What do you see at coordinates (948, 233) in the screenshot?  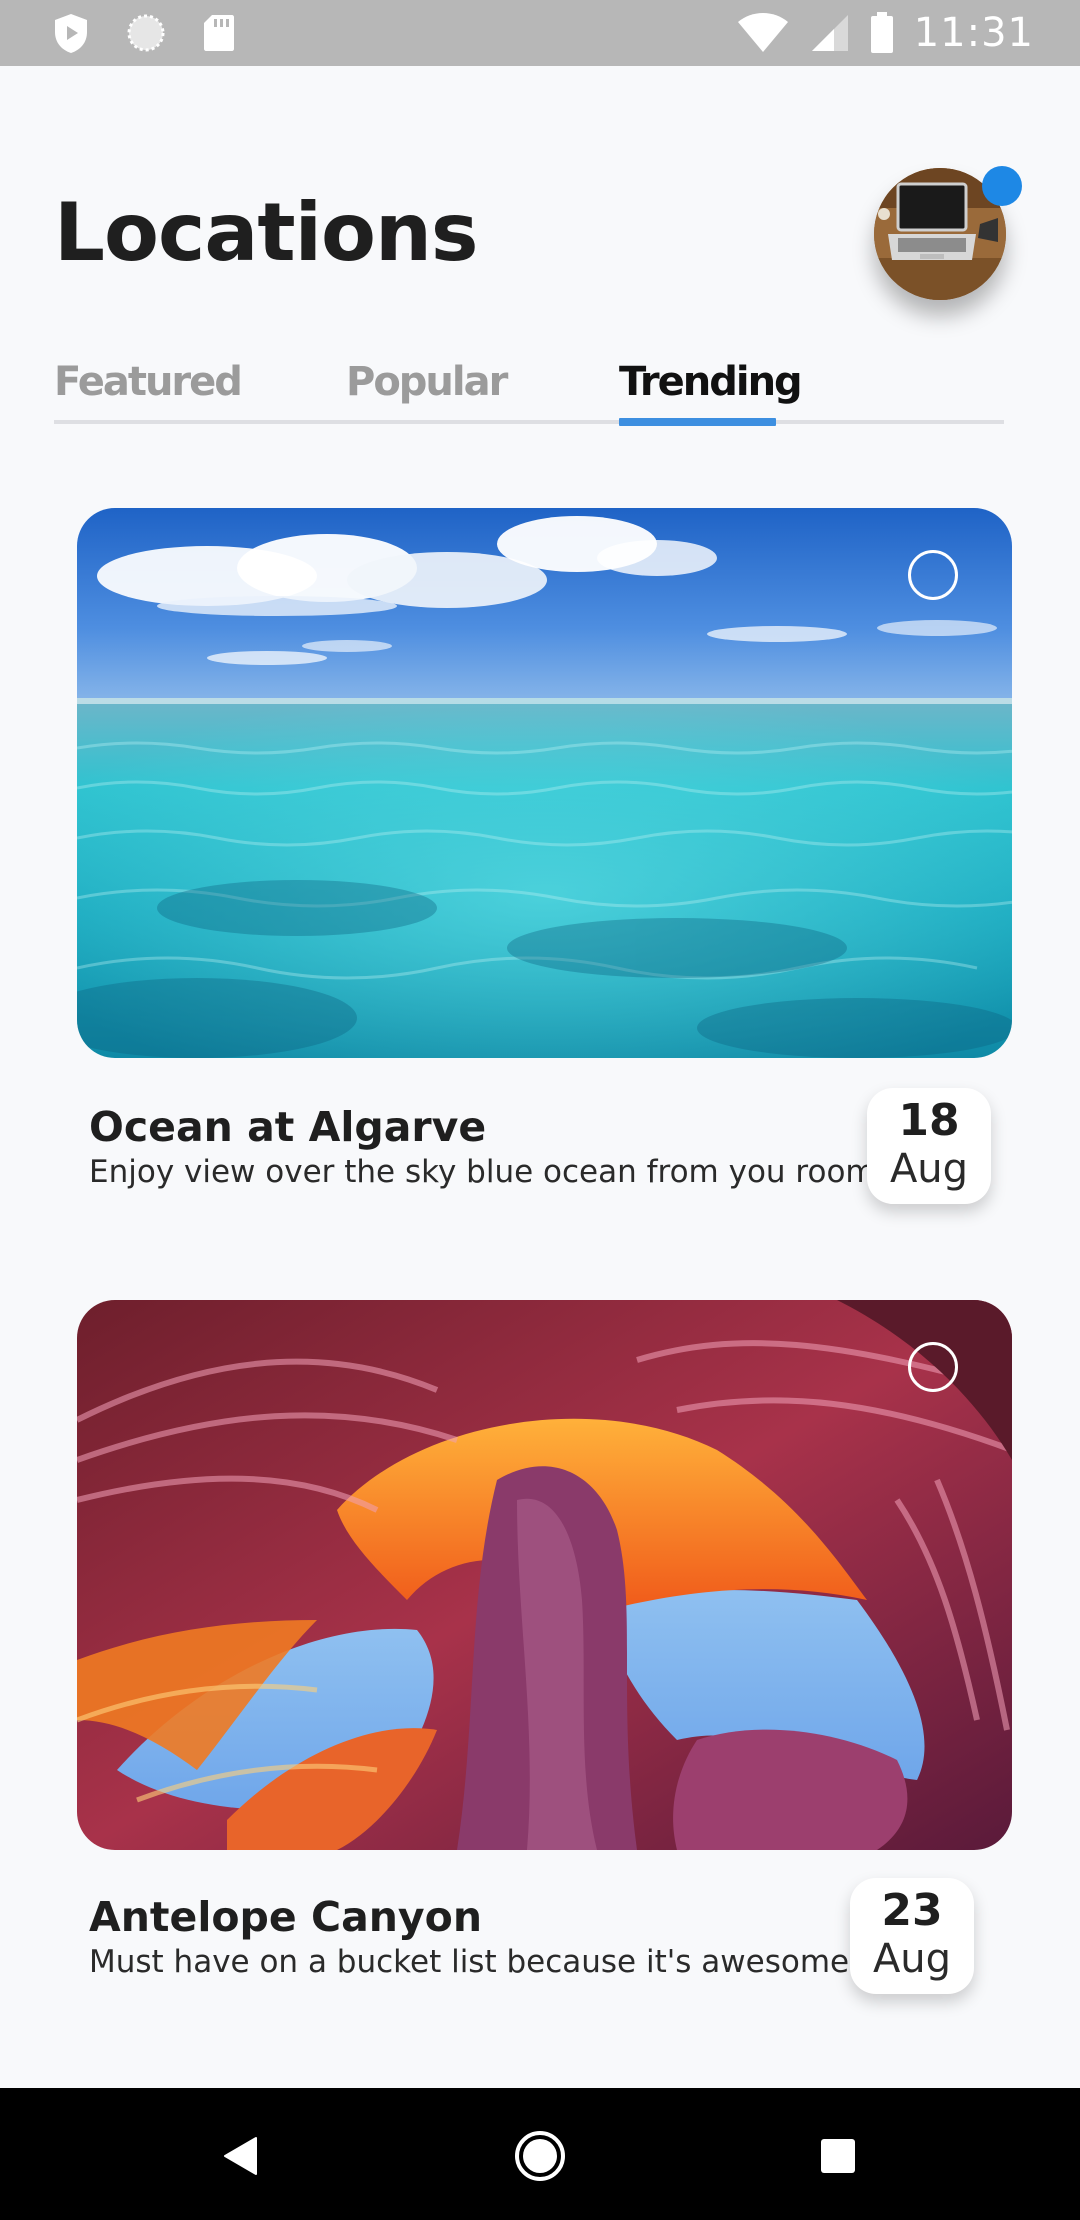 I see `avatar-button` at bounding box center [948, 233].